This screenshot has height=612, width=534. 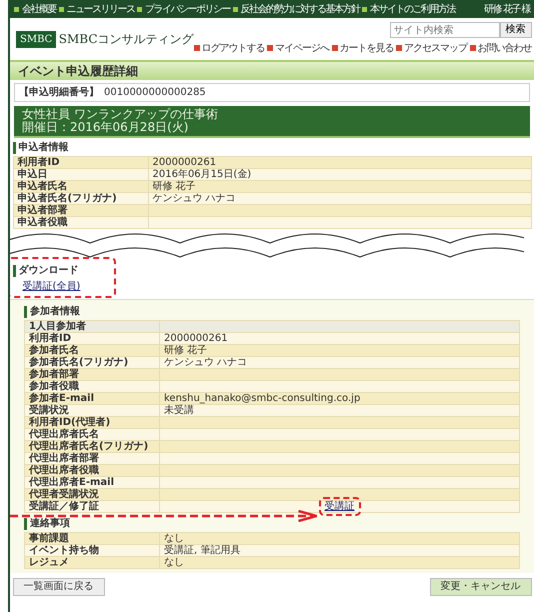 I want to click on event-title: 女性社員 ワンランクアップの仕事術, so click(x=120, y=114).